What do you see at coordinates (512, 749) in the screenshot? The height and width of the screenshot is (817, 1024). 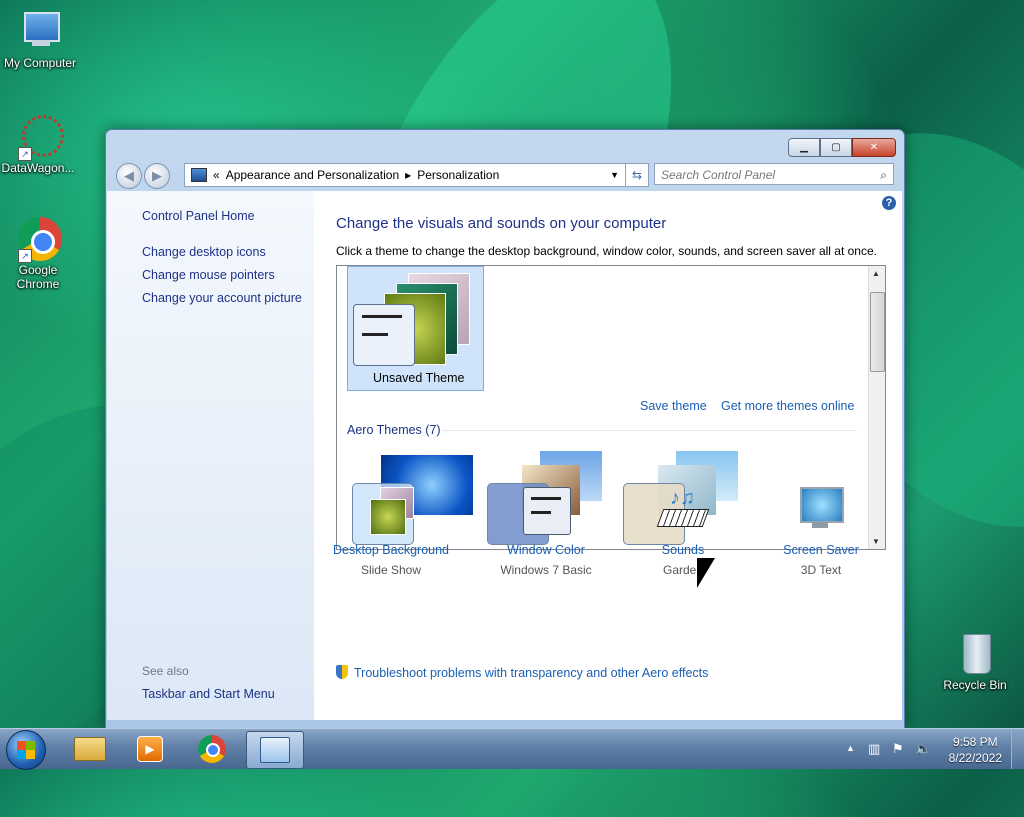 I see `taskbar: ▶ ▲ ▥ ⚑ 🔈 9:58 PM 8/22/2022` at bounding box center [512, 749].